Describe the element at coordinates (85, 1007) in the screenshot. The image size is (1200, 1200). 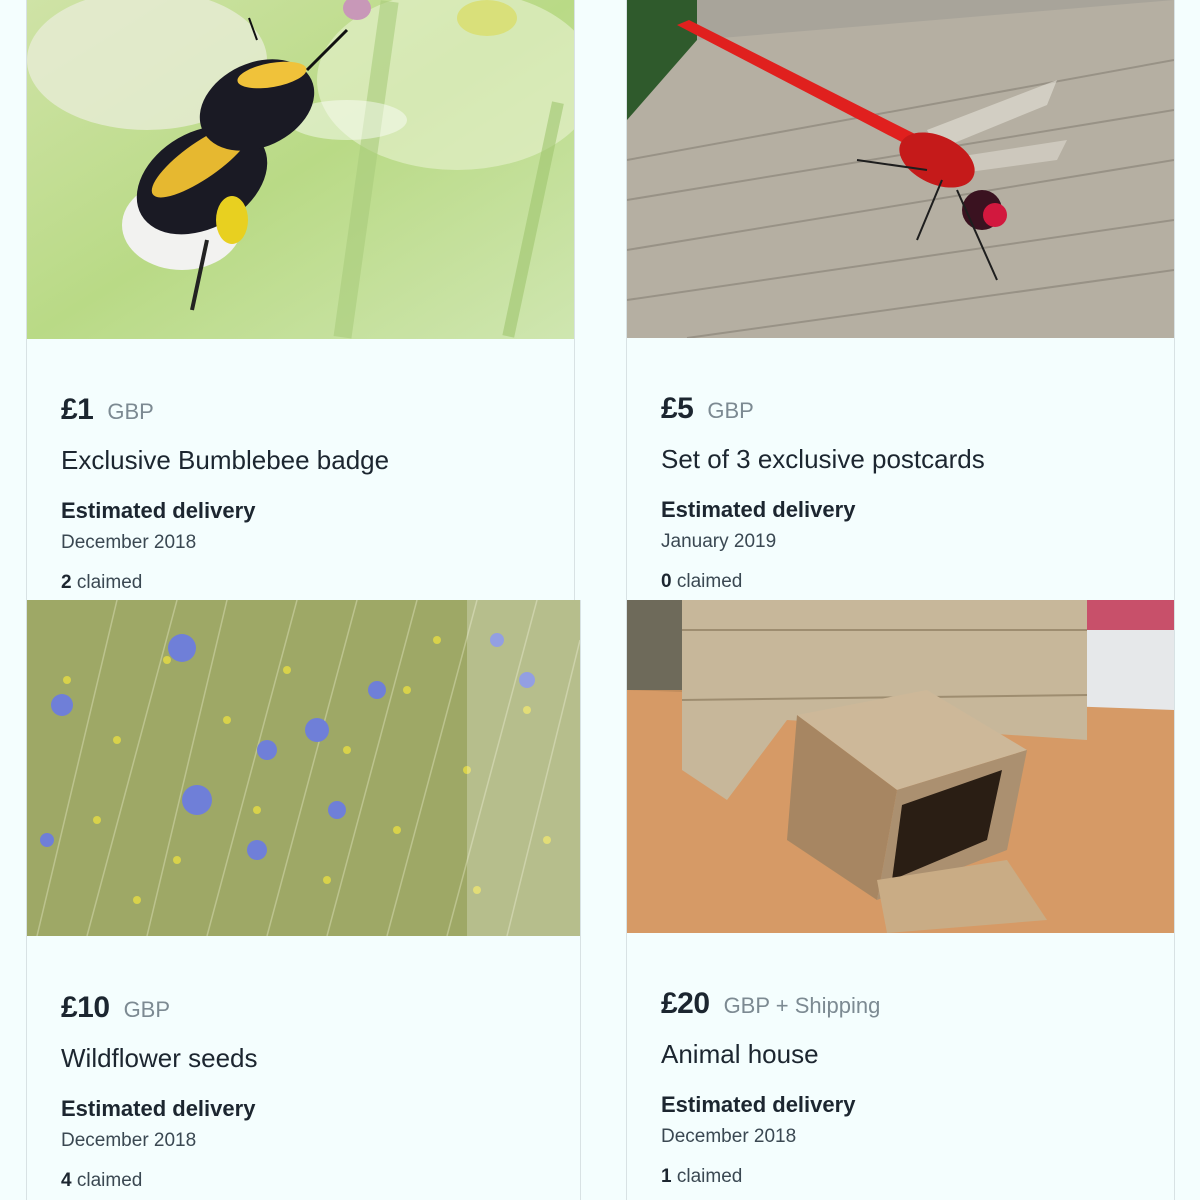
I see `reward-price: £10` at that location.